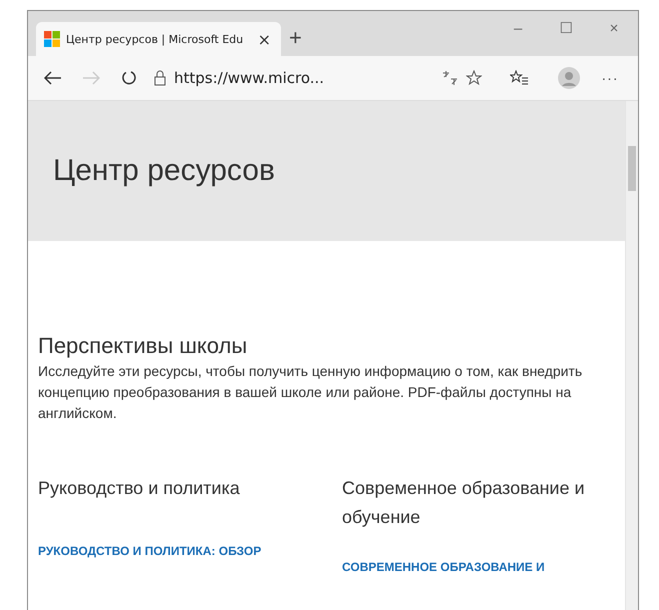 This screenshot has height=610, width=659. What do you see at coordinates (482, 567) in the screenshot?
I see `resource-link: СОВРЕМЕННОЕ ОБРАЗОВАНИЕ И` at bounding box center [482, 567].